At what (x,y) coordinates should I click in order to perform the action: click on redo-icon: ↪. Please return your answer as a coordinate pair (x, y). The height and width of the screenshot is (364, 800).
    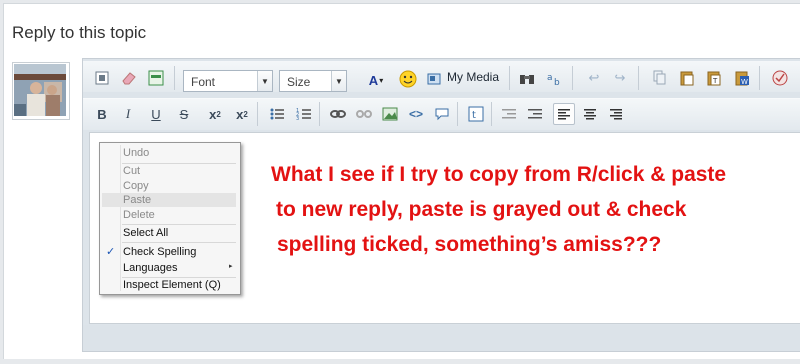
    Looking at the image, I should click on (620, 78).